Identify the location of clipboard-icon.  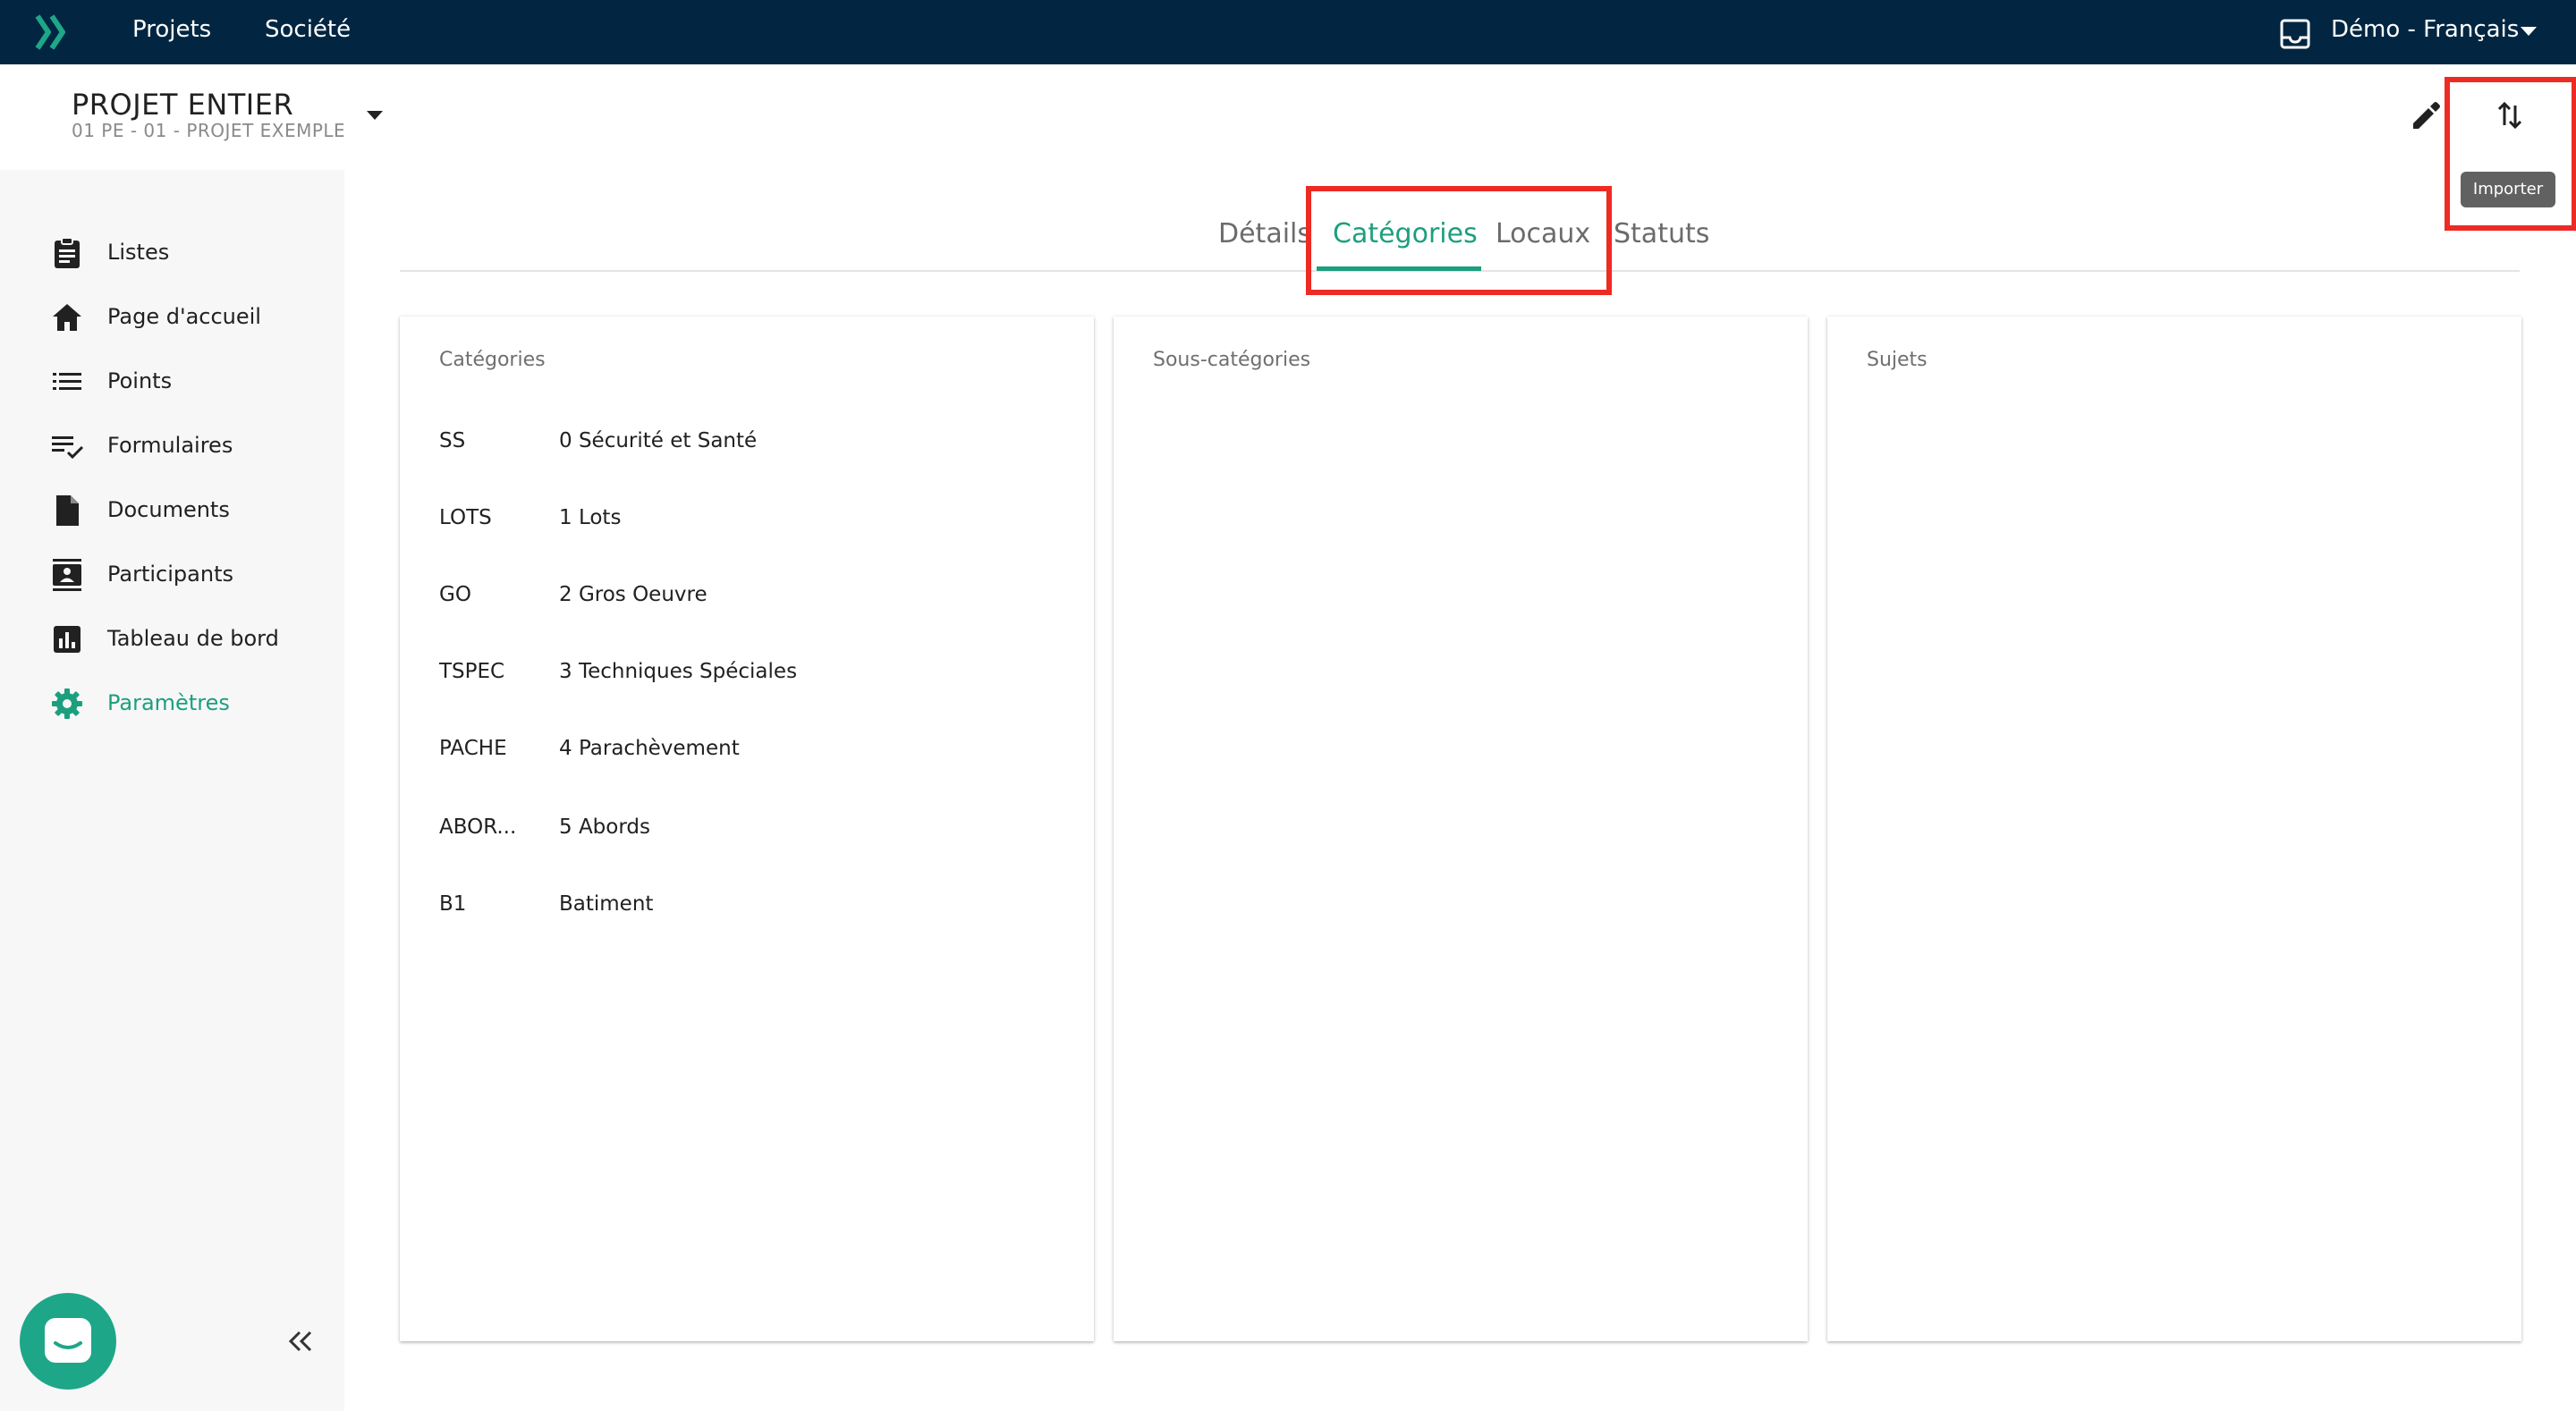
(67, 253).